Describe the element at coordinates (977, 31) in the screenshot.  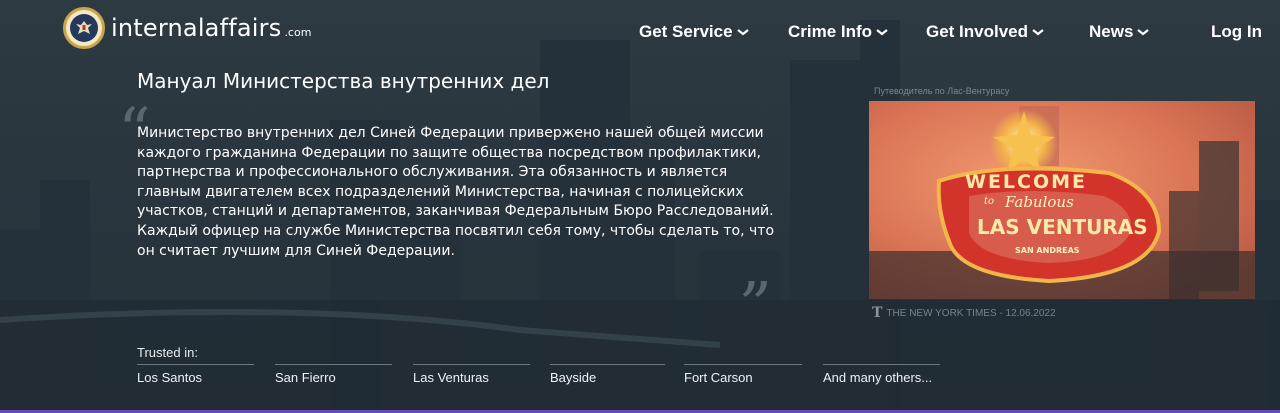
I see `nav-get-involved-label: Get Involved` at that location.